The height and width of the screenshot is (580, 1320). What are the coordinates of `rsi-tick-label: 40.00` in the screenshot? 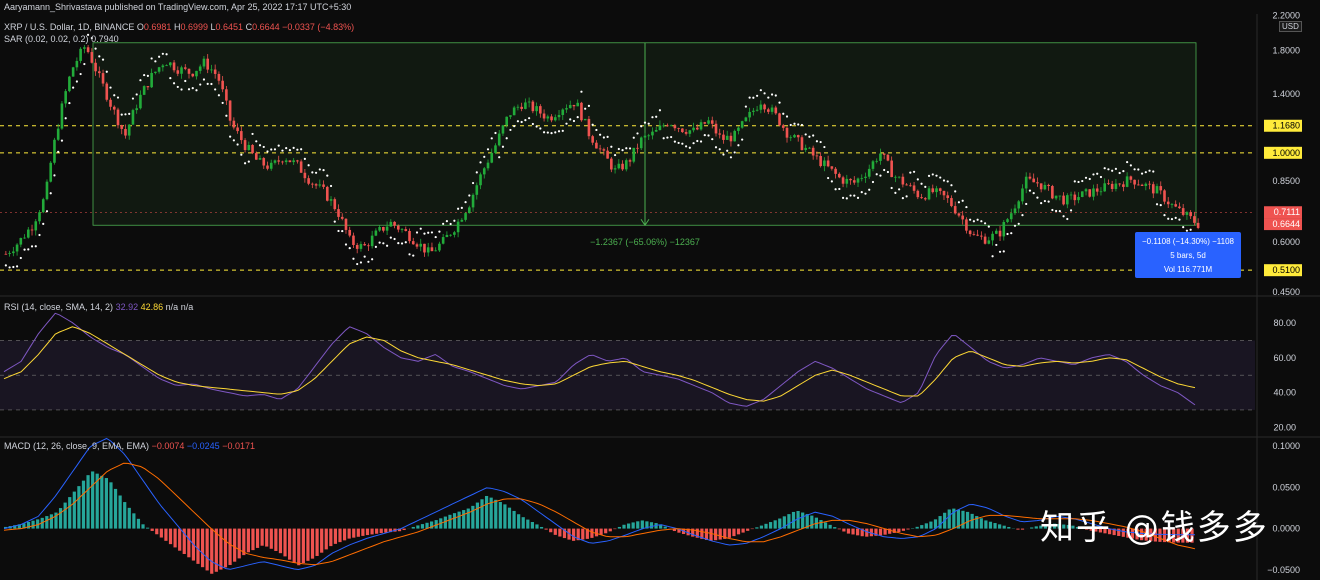 It's located at (1284, 393).